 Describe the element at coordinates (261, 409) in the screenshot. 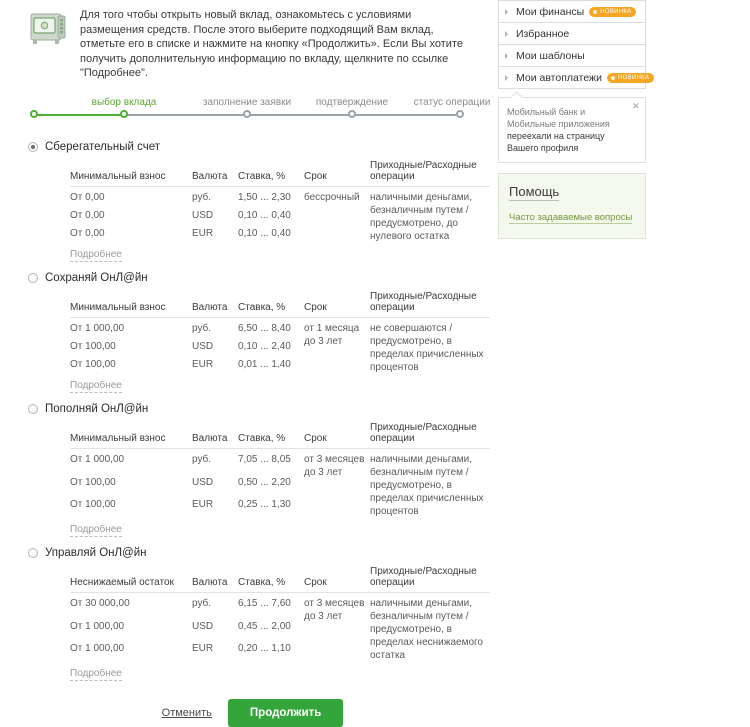

I see `deposit-header: Пополняй ОнЛ@йн` at that location.